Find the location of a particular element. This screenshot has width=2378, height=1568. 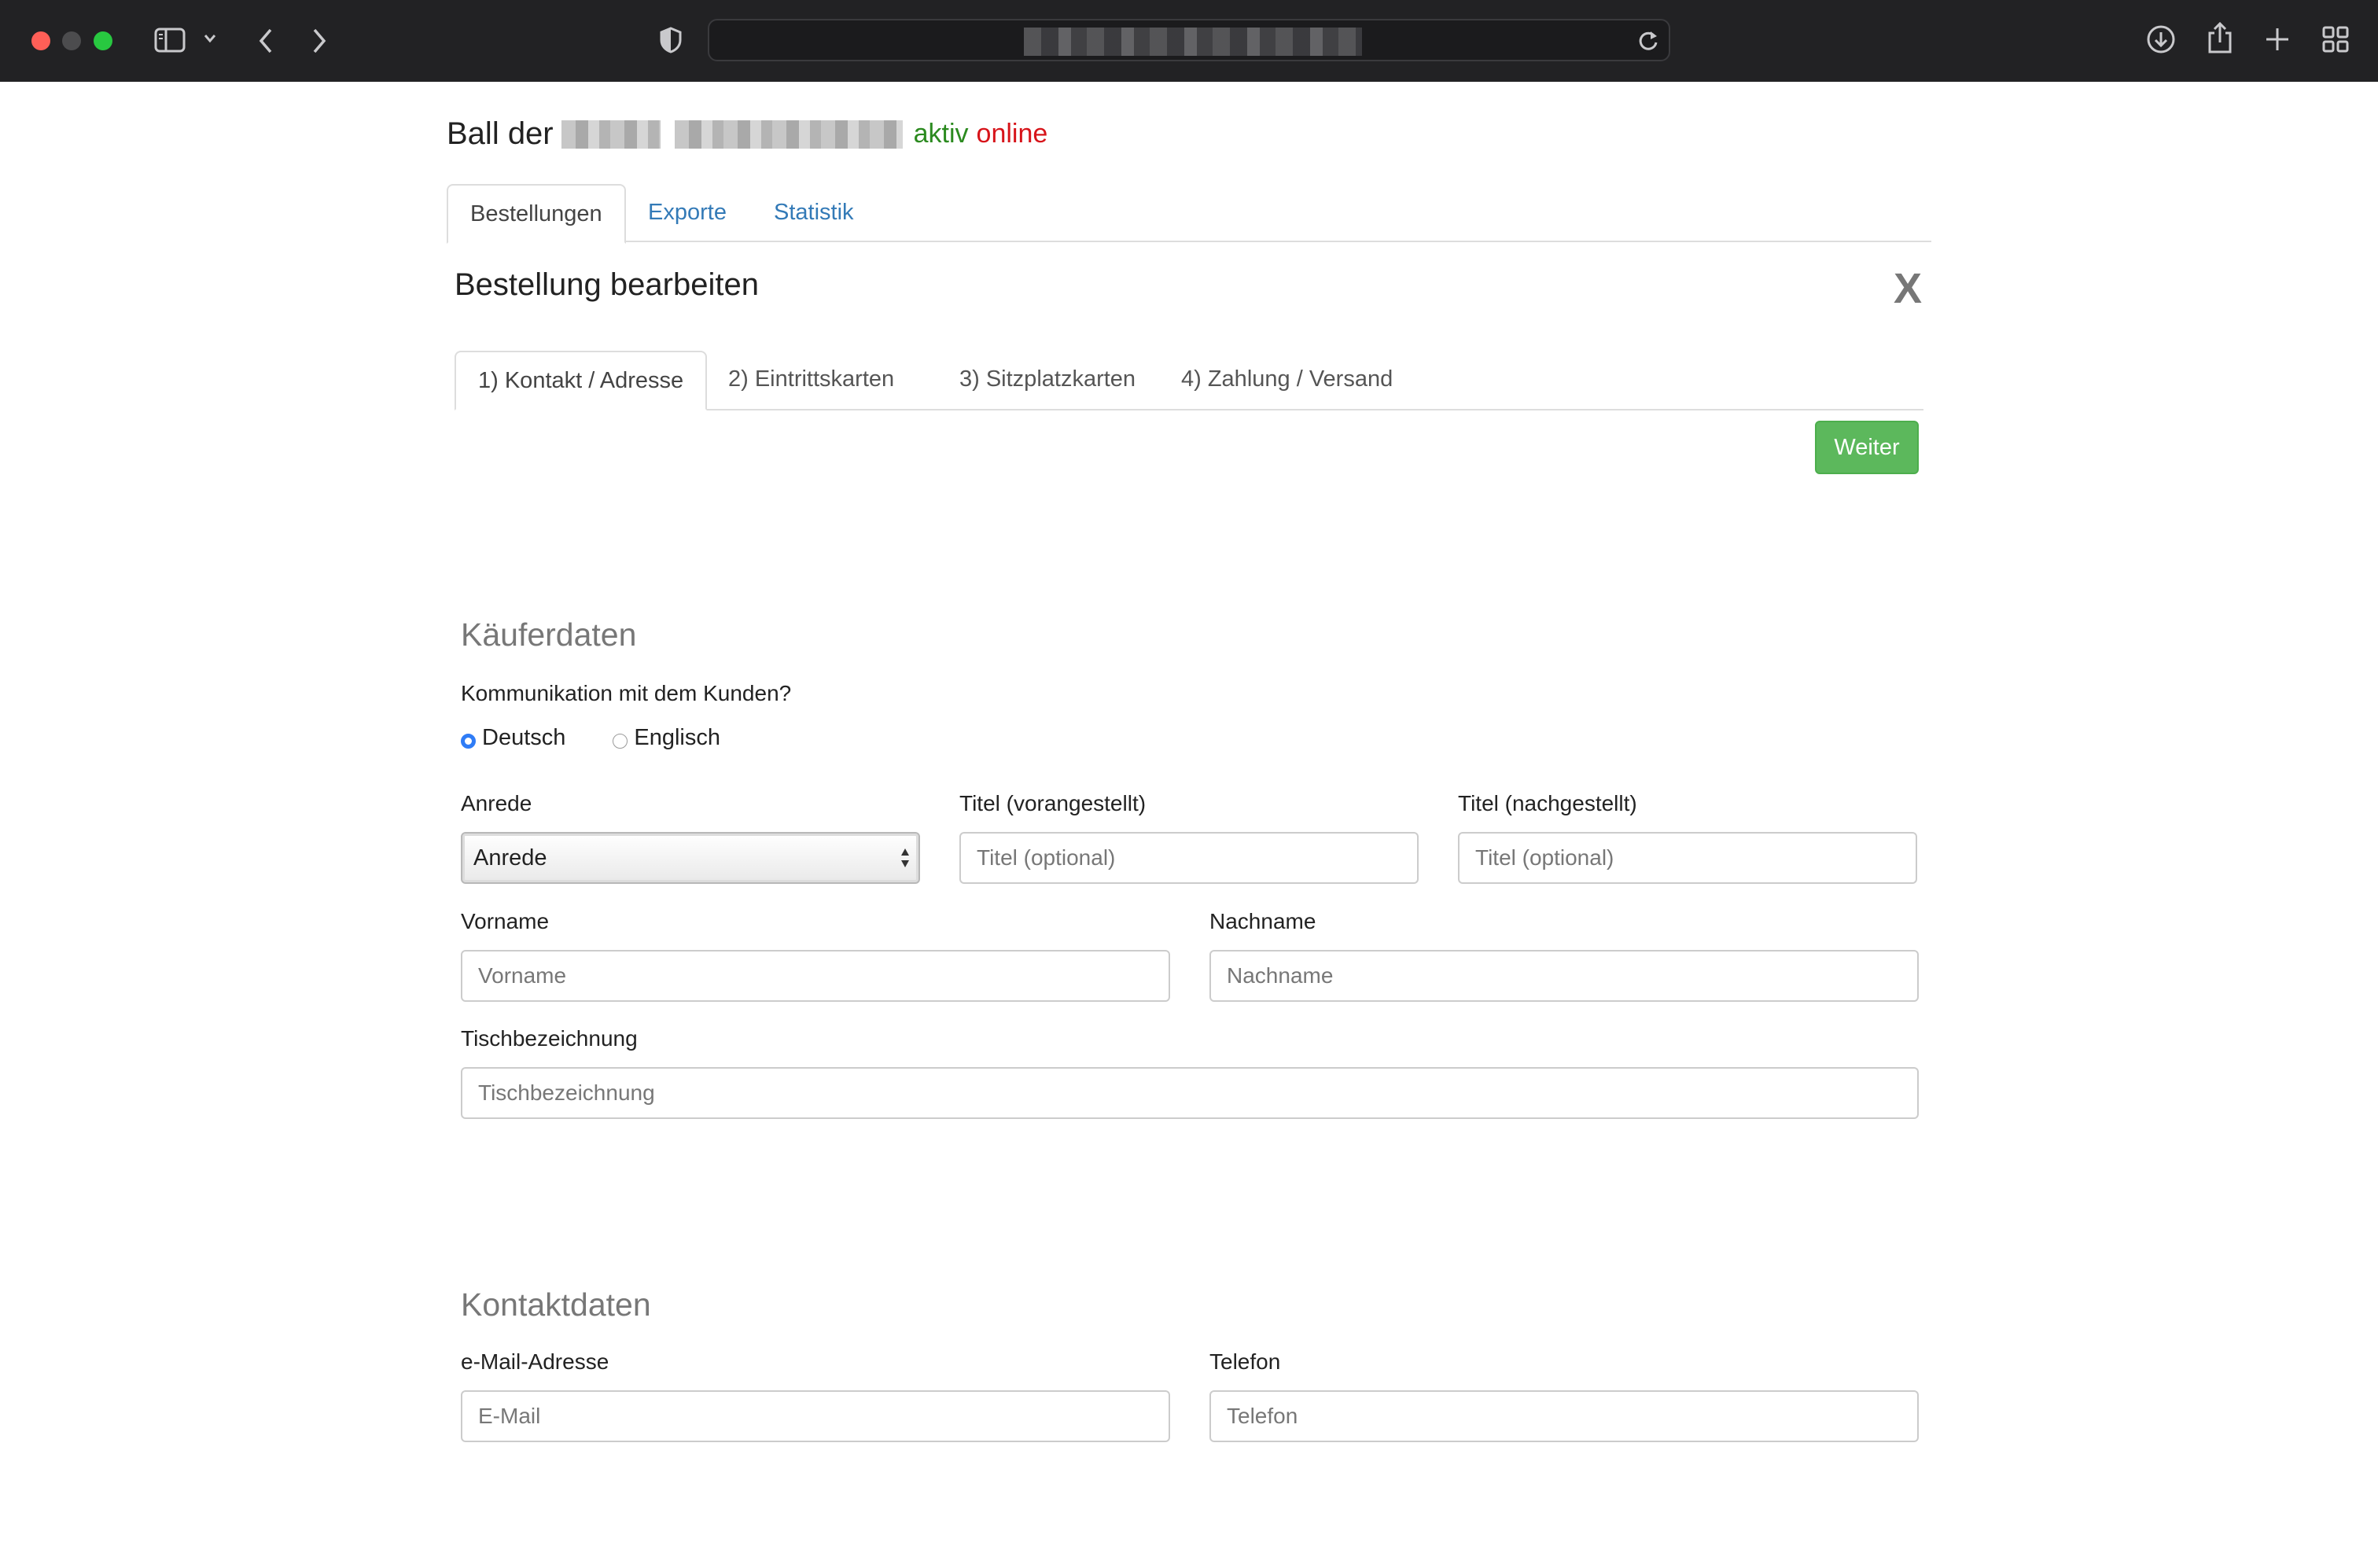

tab-step-kontakt: 1) Kontakt / Adresse is located at coordinates (581, 380).